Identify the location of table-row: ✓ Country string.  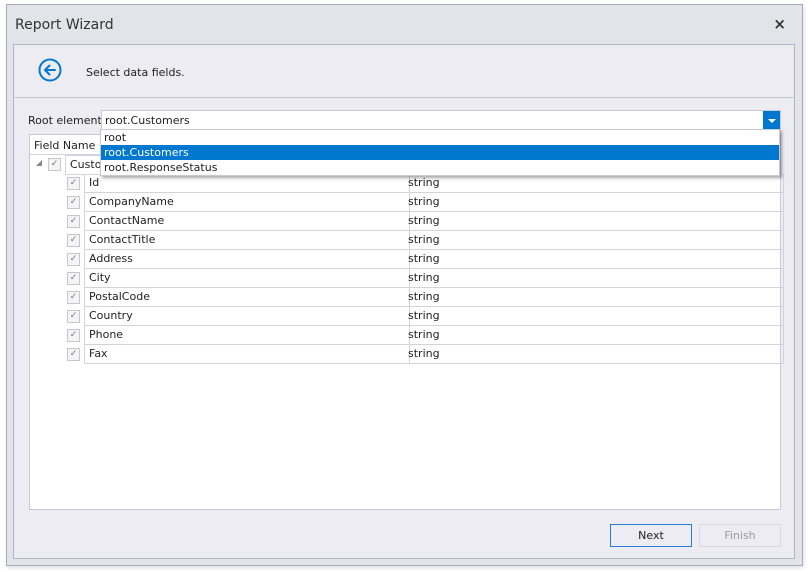
(407, 316).